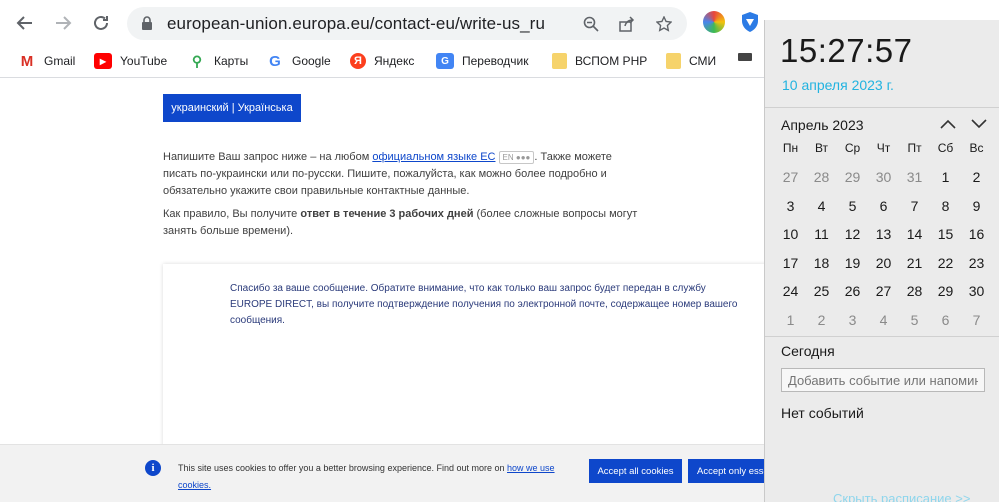 This screenshot has width=999, height=502. I want to click on bookmark-google: G Google, so click(298, 61).